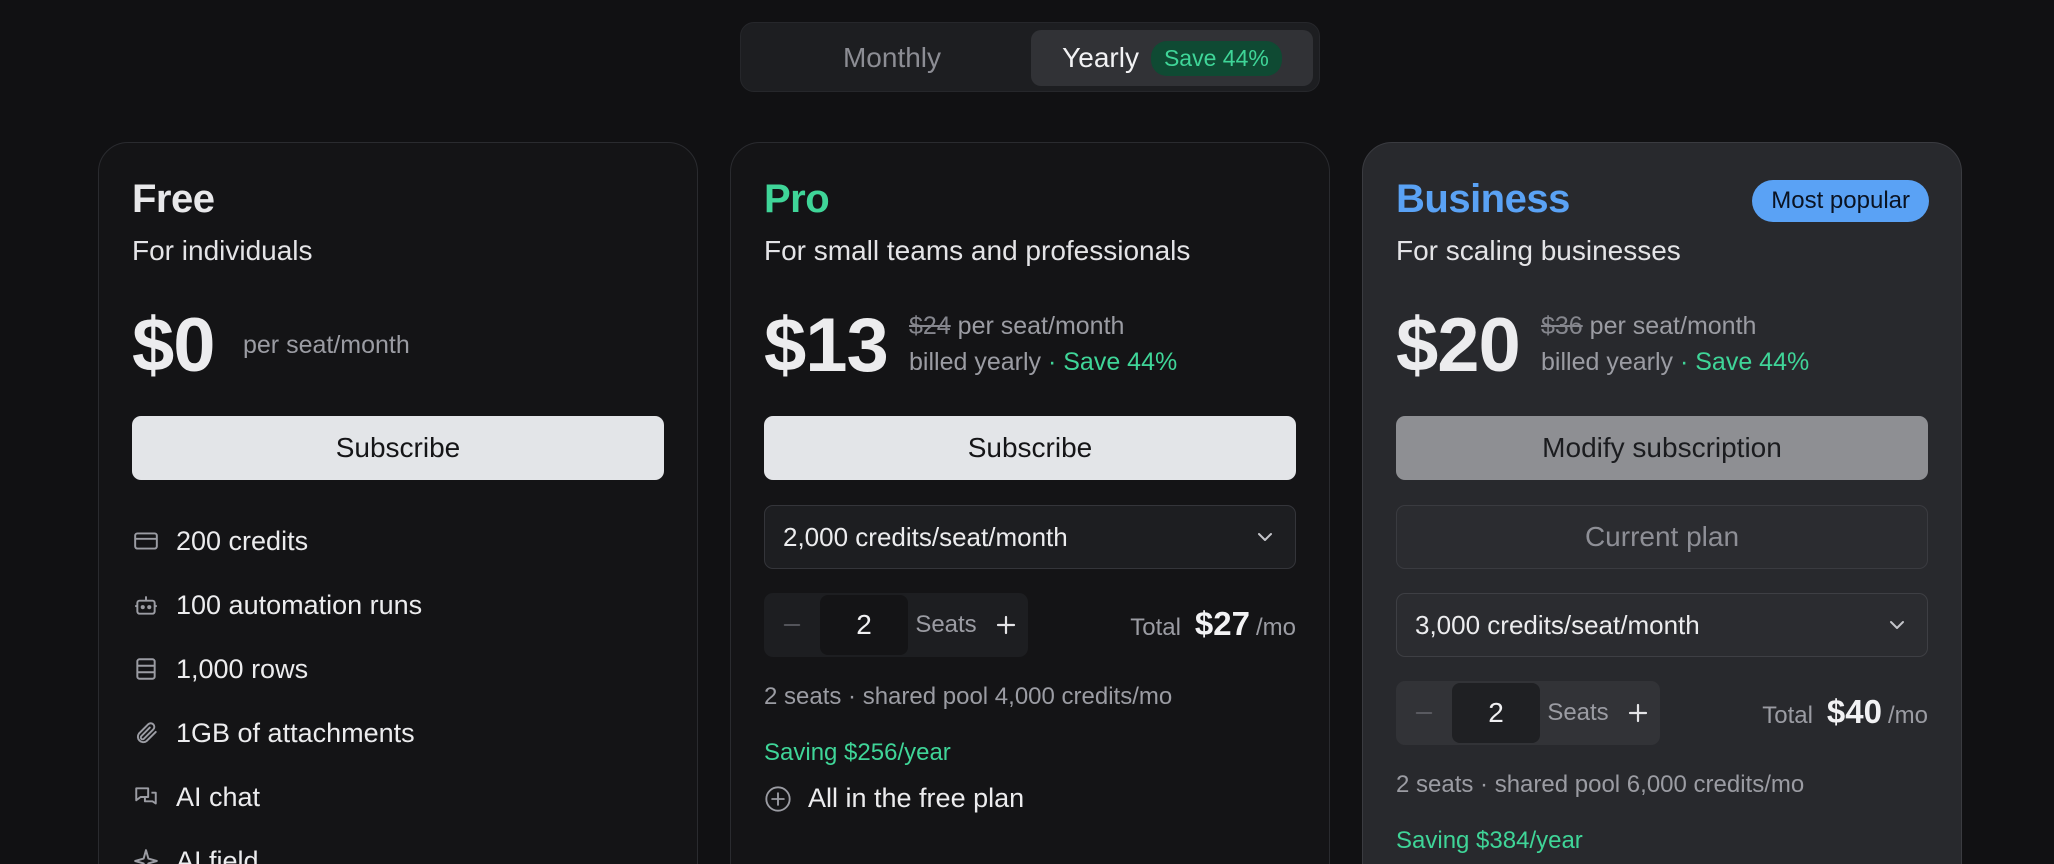 Image resolution: width=2054 pixels, height=864 pixels. Describe the element at coordinates (299, 604) in the screenshot. I see `feature-label: 100 automation runs` at that location.